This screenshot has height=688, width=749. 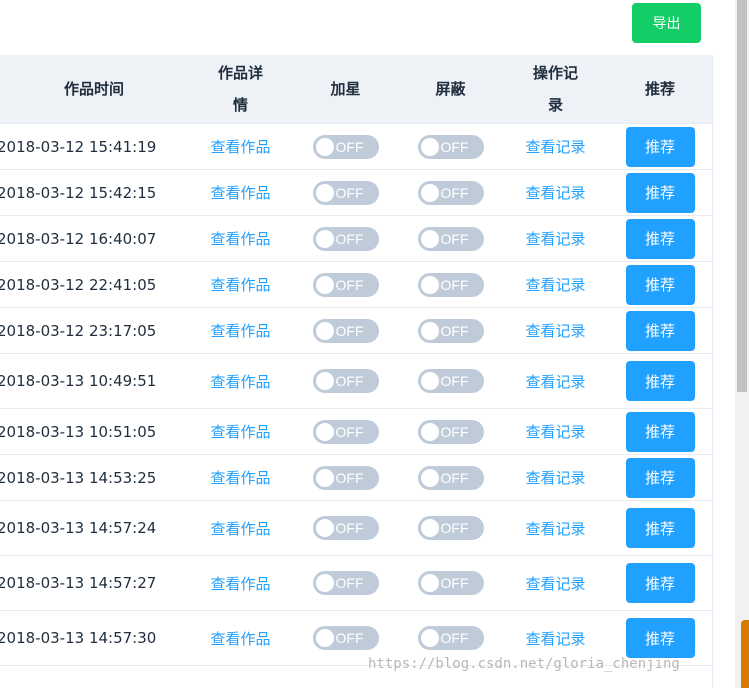 I want to click on table-row: 2018-03-13 10:49:51 查看作品 OFF OFF 查看记录 推荐, so click(x=356, y=381).